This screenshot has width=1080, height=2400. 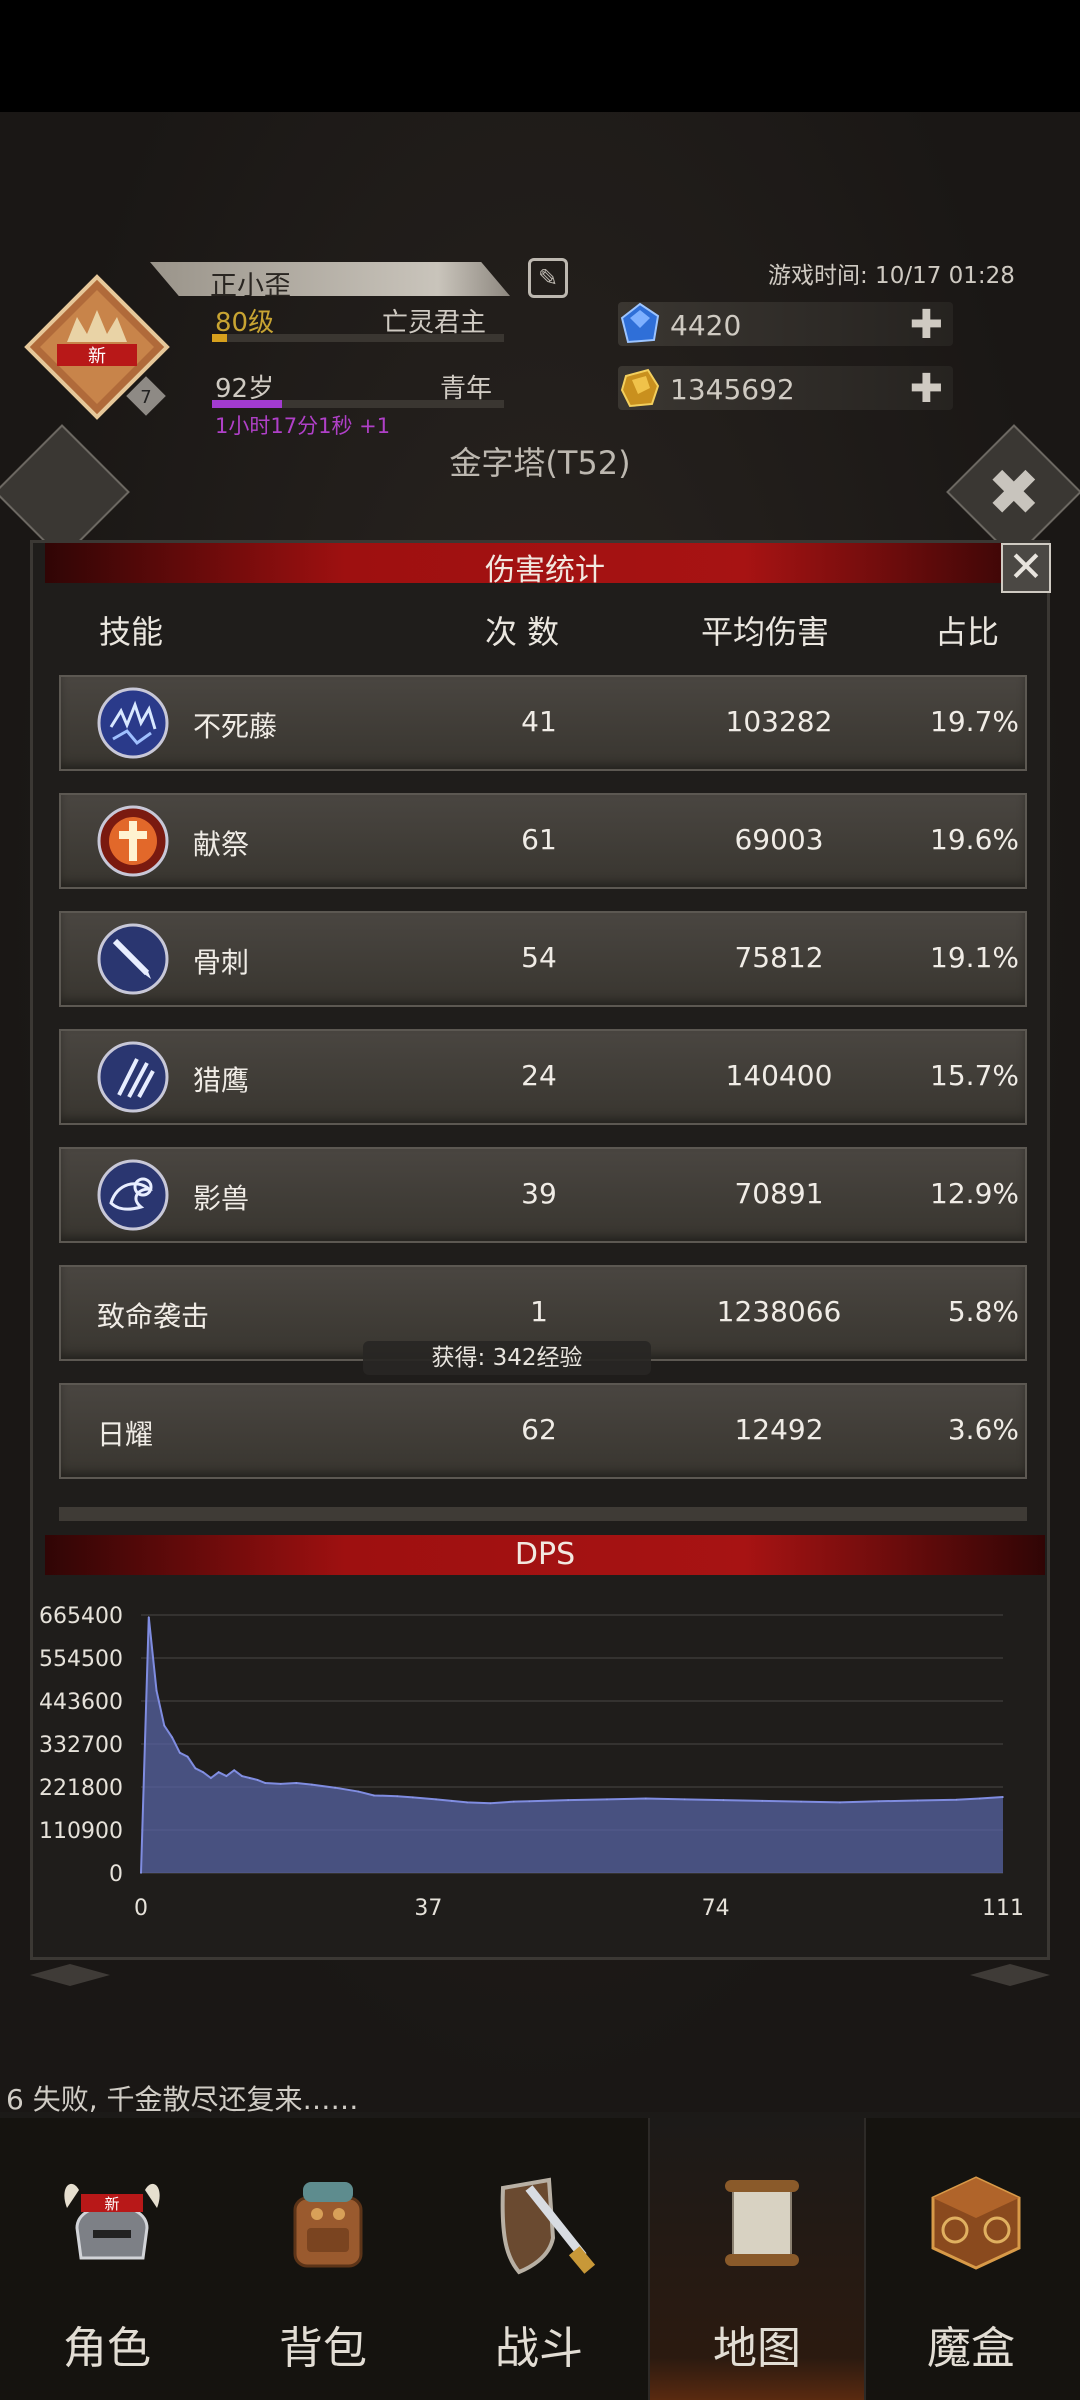 What do you see at coordinates (247, 404) in the screenshot?
I see `age-progress-fill` at bounding box center [247, 404].